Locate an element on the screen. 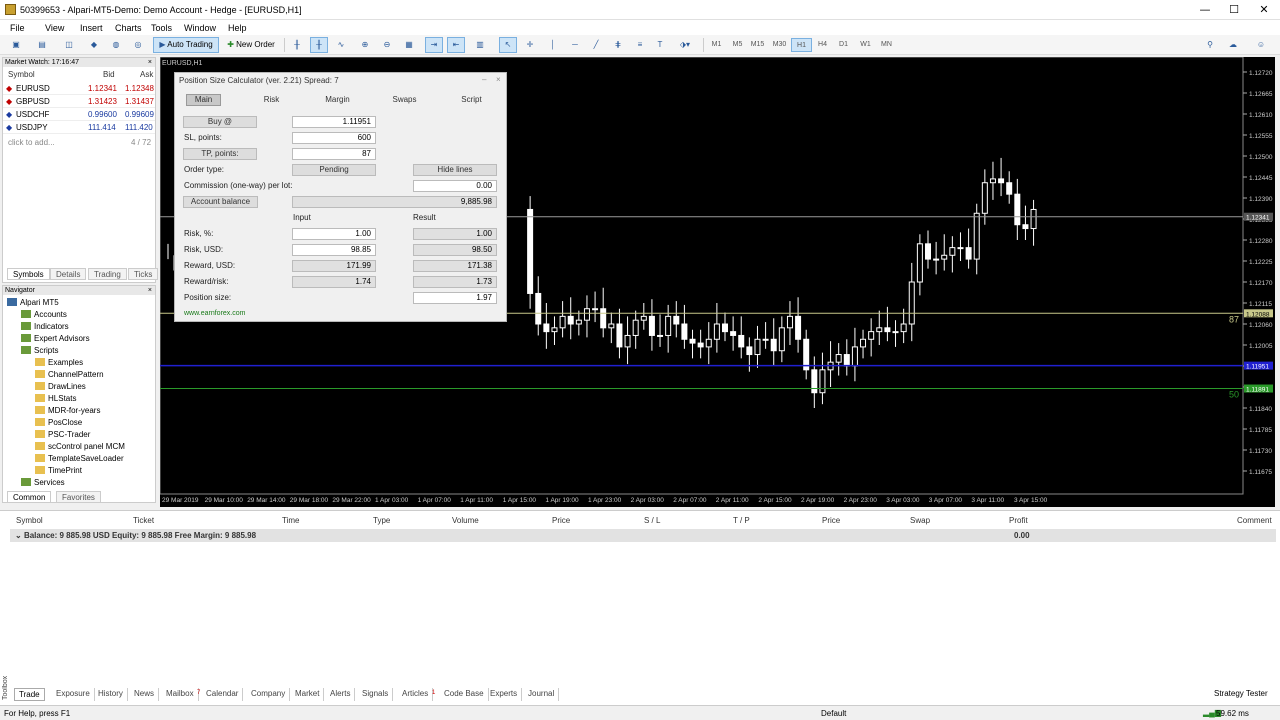 Image resolution: width=1280 pixels, height=720 pixels. col-price-current: Price is located at coordinates (831, 520).